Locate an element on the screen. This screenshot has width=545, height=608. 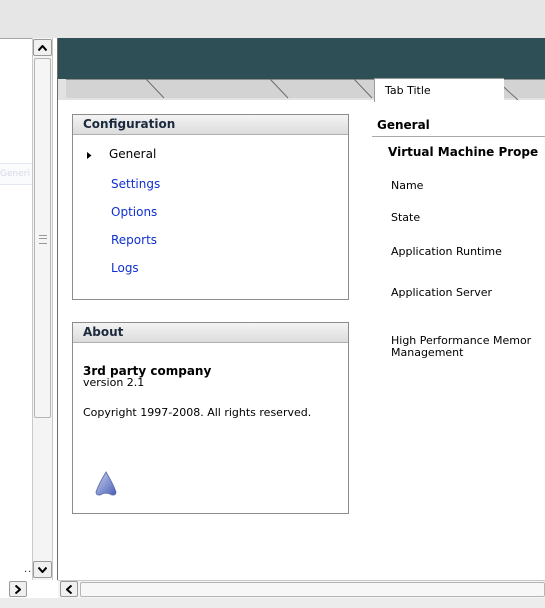
property-high-performance-memory: High Performance Memor Management is located at coordinates (461, 347).